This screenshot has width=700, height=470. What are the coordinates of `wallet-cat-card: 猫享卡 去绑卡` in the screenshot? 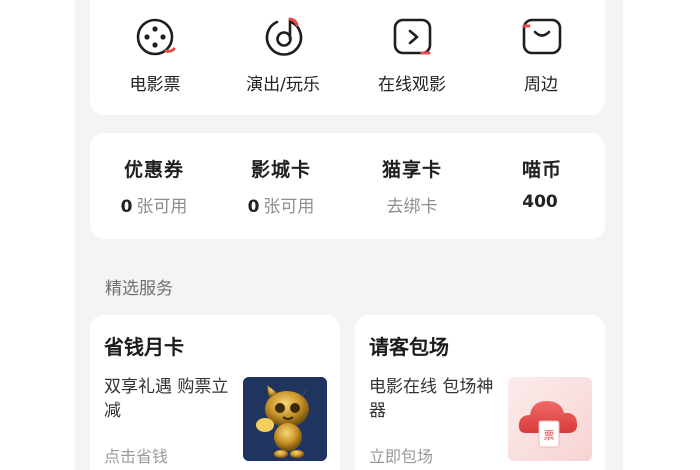 It's located at (412, 186).